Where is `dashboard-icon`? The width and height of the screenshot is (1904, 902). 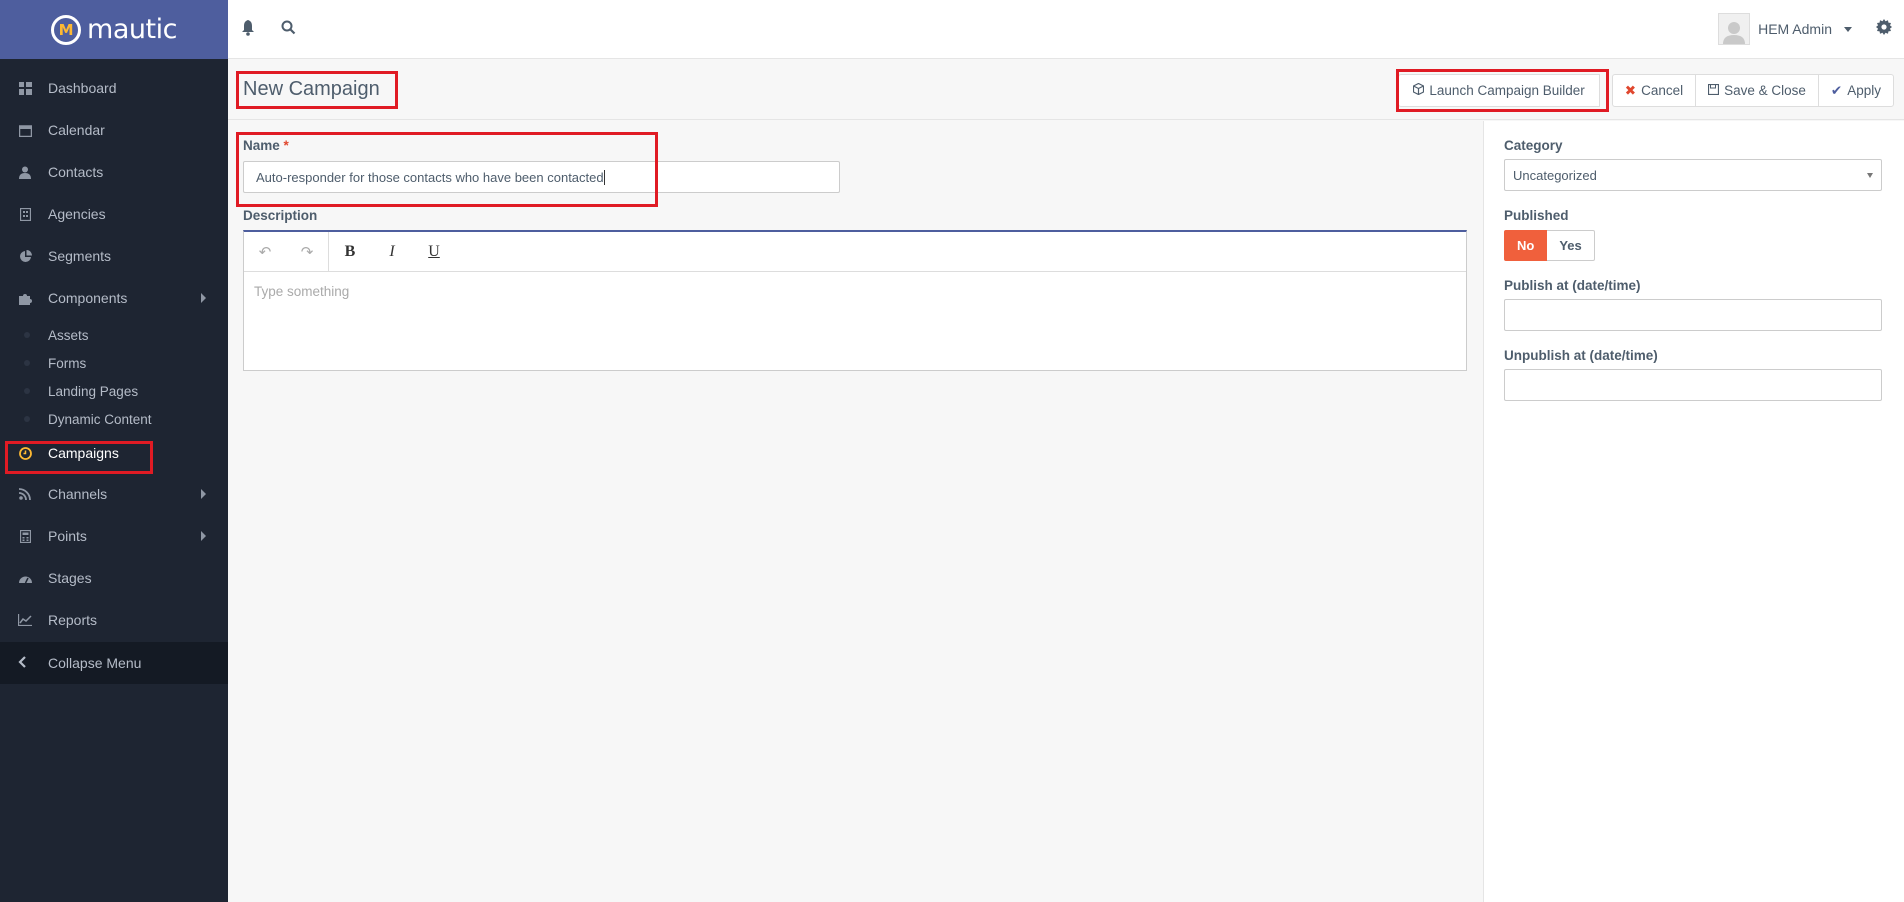 dashboard-icon is located at coordinates (25, 88).